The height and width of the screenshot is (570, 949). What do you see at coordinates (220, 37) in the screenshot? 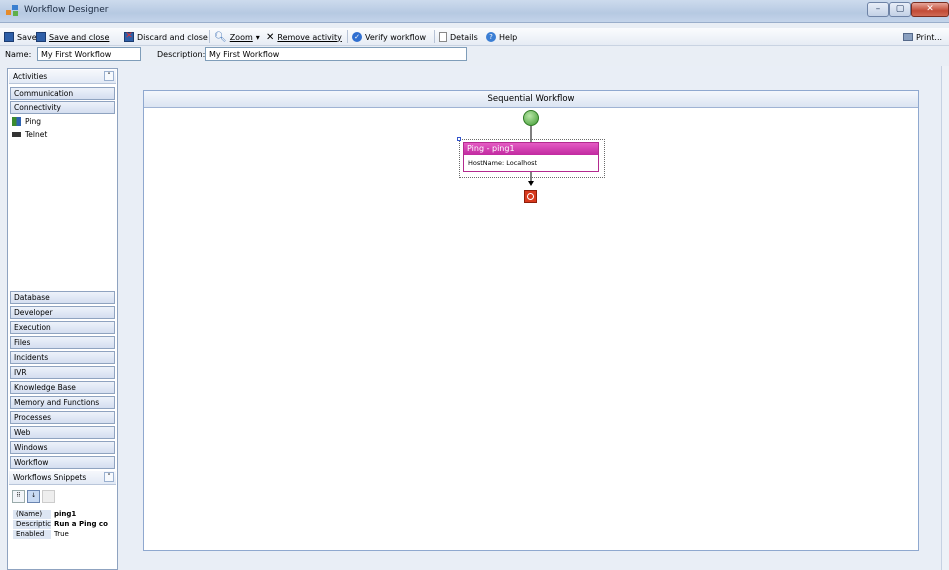
I see `zoom-icon: 🔍︎` at bounding box center [220, 37].